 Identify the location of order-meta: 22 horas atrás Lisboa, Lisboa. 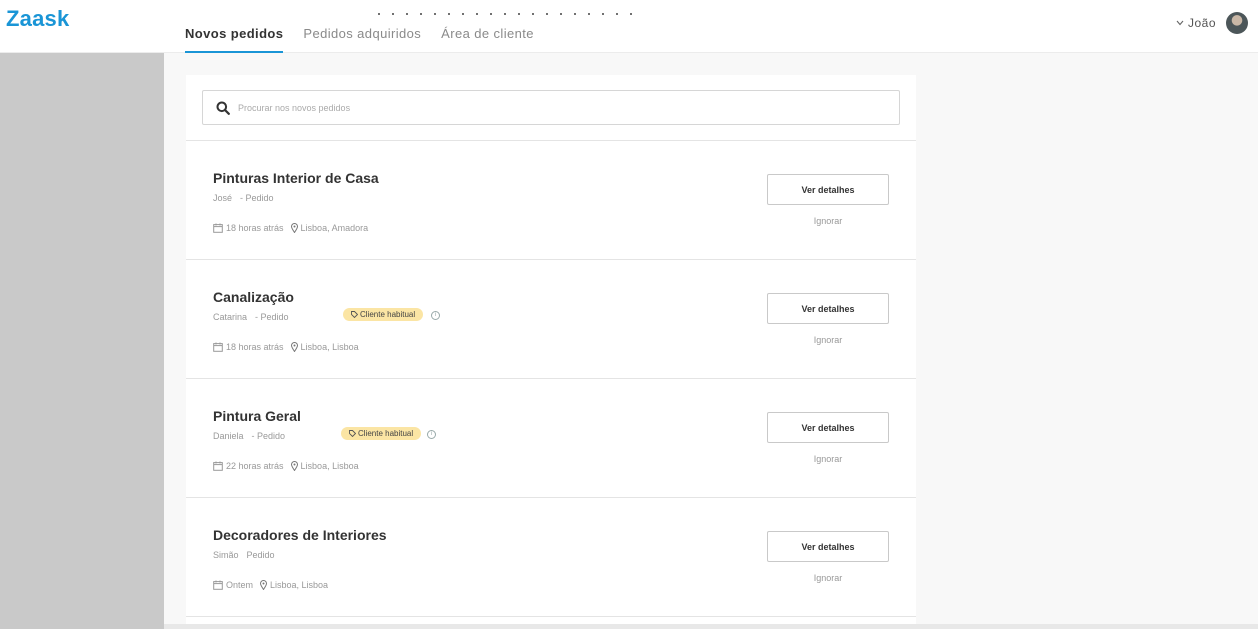
(286, 466).